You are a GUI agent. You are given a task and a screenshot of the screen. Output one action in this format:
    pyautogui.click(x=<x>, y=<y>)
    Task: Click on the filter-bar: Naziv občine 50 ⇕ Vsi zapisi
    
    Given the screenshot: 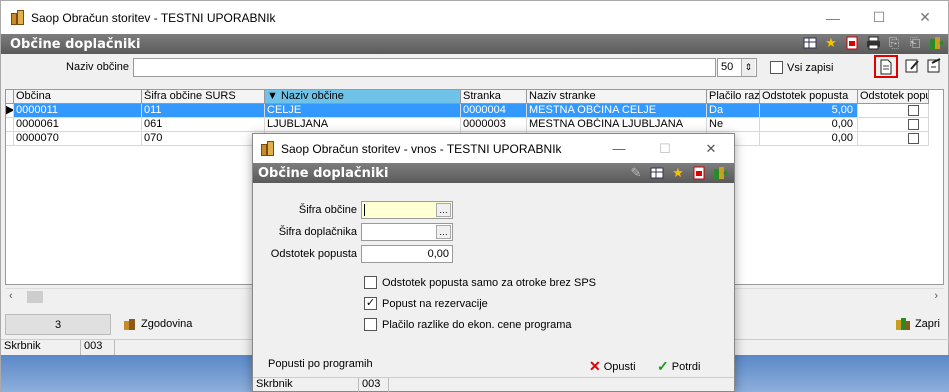 What is the action you would take?
    pyautogui.click(x=474, y=67)
    